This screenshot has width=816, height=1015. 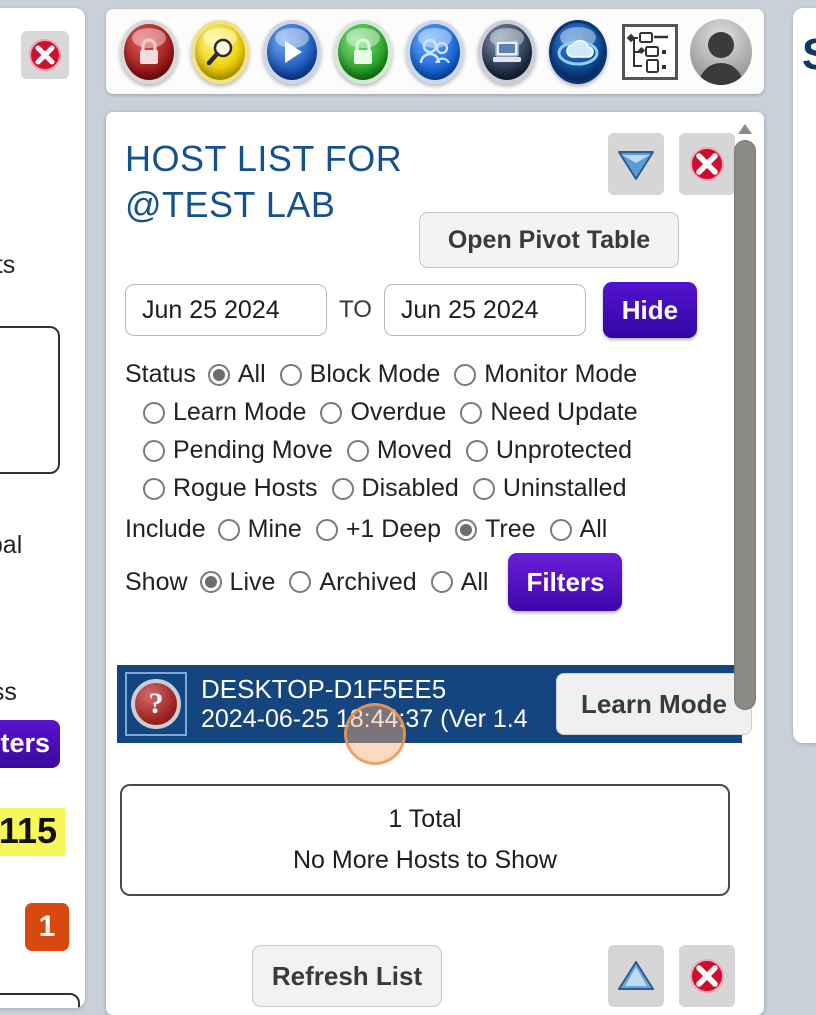 What do you see at coordinates (160, 374) in the screenshot?
I see `status-group-label: Status` at bounding box center [160, 374].